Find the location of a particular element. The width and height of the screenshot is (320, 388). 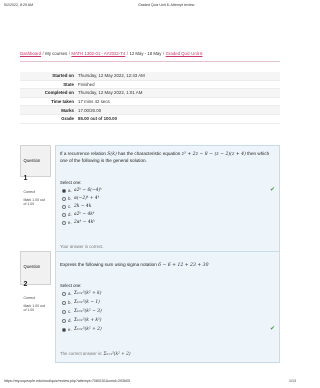

summary-value: 17 mins 42 secs is located at coordinates (94, 102).